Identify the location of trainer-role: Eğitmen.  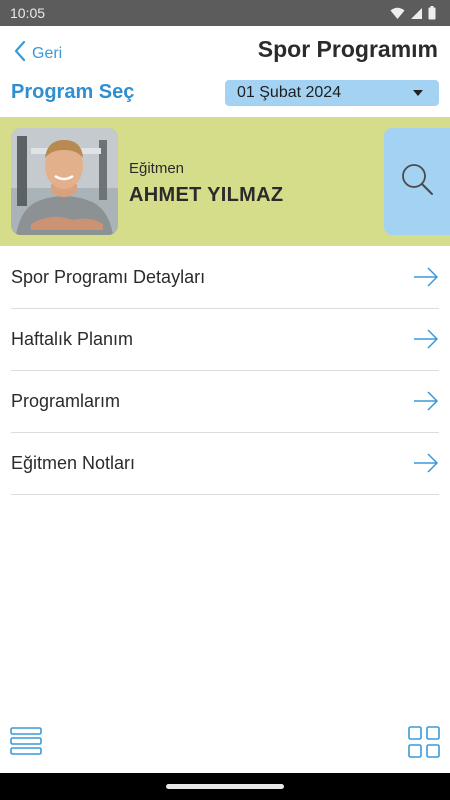
(157, 168).